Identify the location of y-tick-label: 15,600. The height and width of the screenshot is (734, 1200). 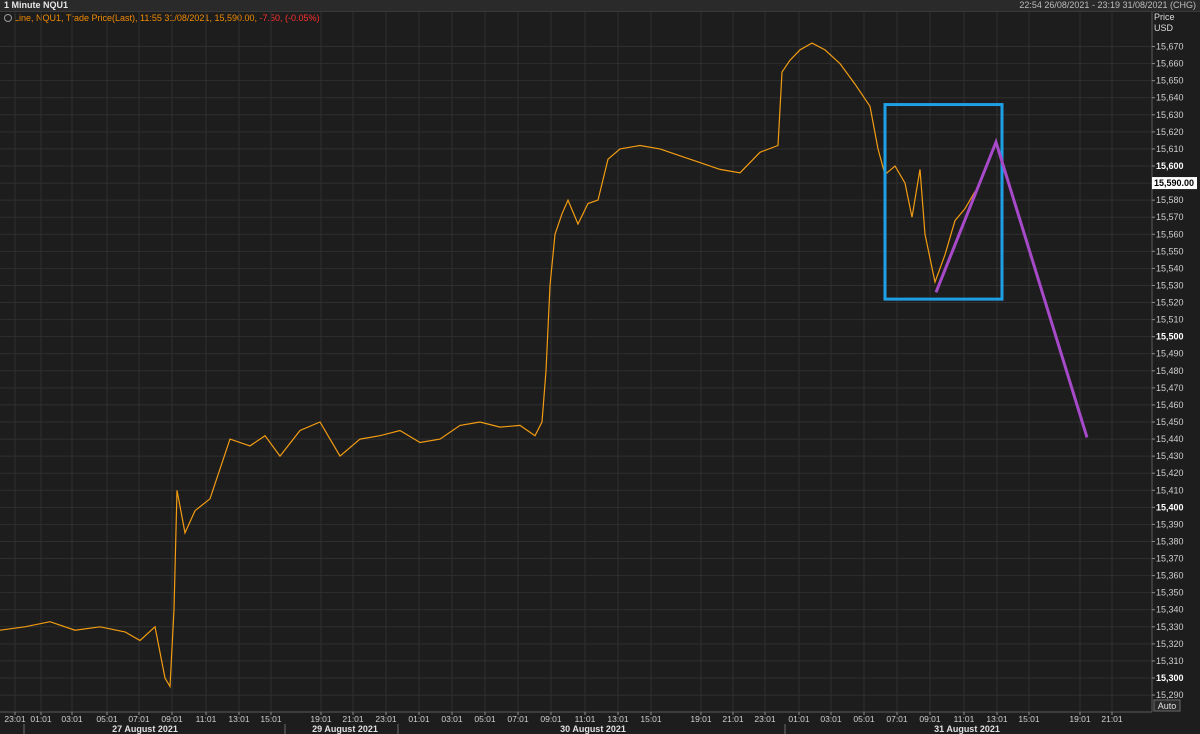
(1170, 166).